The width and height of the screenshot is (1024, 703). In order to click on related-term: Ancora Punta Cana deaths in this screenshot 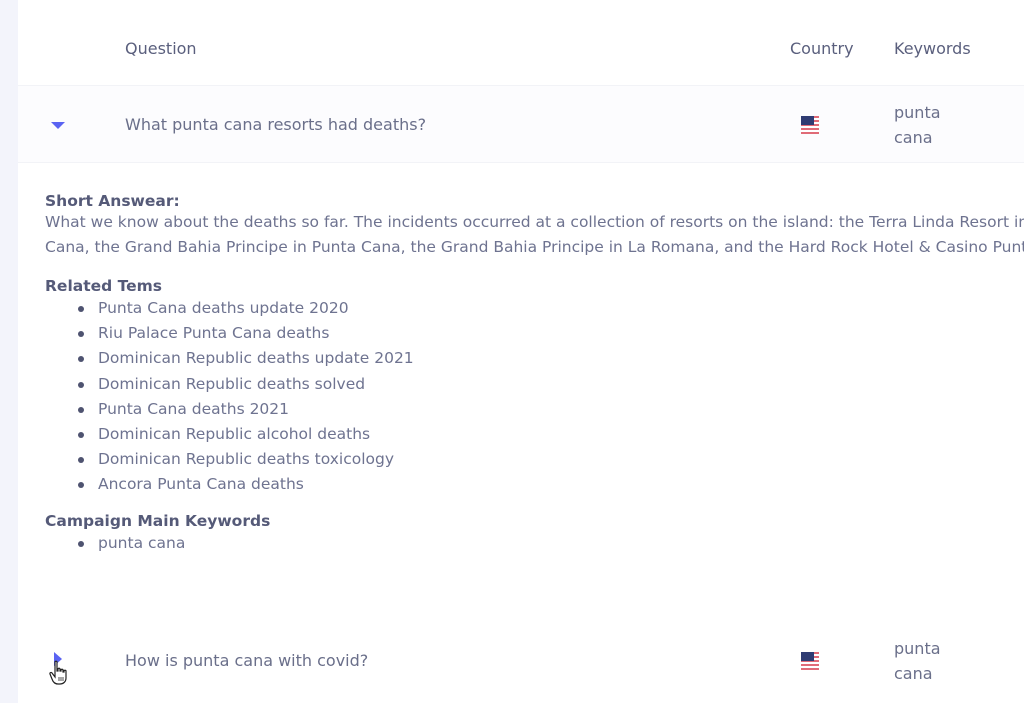, I will do `click(201, 484)`.